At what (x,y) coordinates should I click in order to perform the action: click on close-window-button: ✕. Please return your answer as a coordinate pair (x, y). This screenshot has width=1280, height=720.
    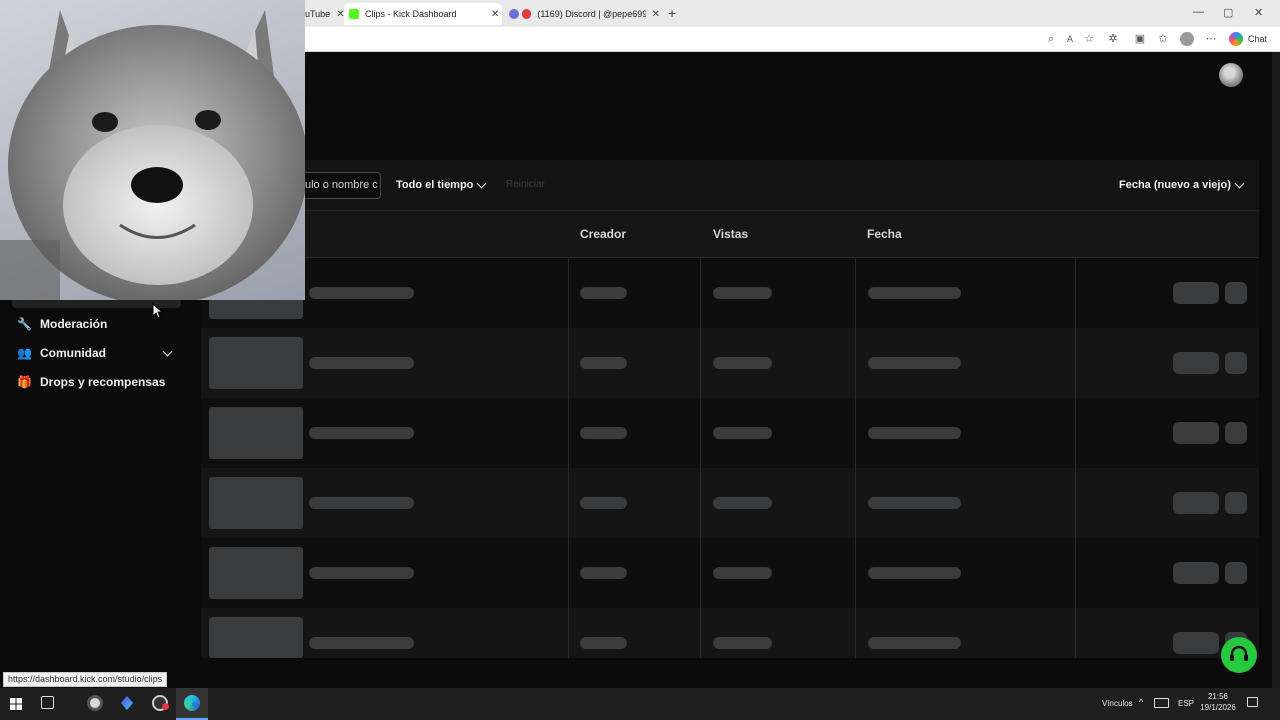
    Looking at the image, I should click on (1258, 12).